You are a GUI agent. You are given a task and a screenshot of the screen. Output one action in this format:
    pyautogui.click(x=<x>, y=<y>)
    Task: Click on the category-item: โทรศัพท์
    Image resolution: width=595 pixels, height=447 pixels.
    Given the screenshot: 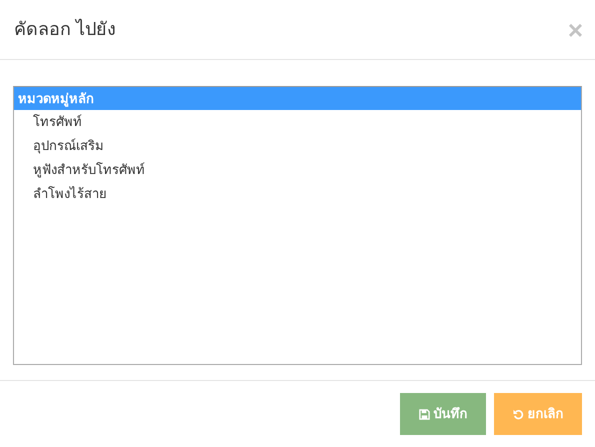 What is the action you would take?
    pyautogui.click(x=297, y=122)
    